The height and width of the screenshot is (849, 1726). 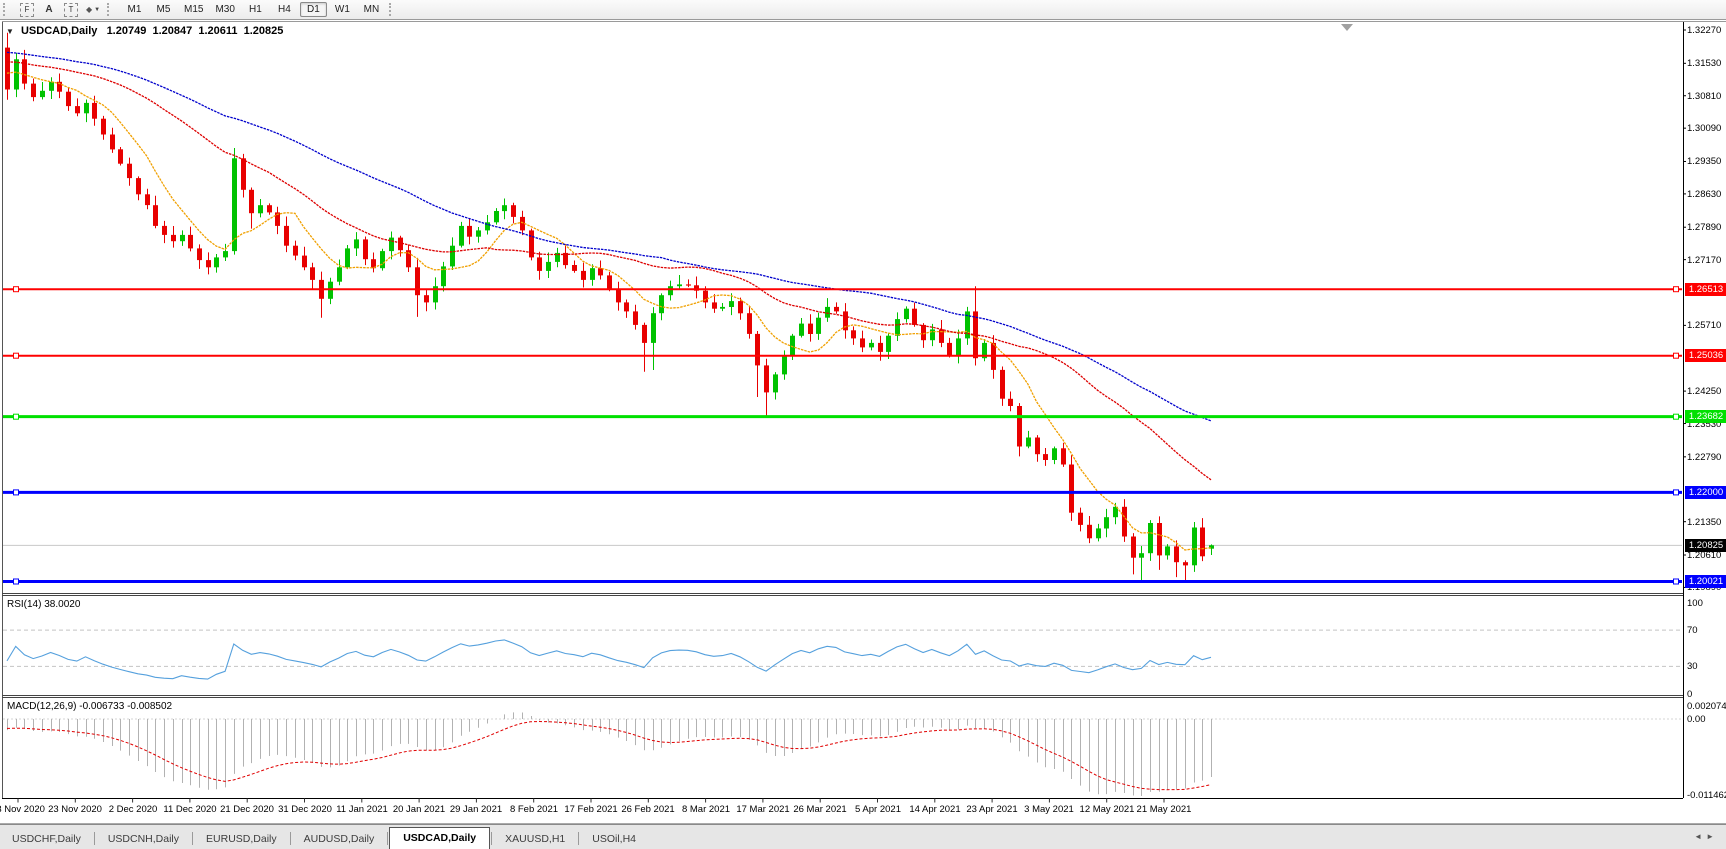 I want to click on date-tick-label: 23 Nov 2020, so click(x=75, y=809).